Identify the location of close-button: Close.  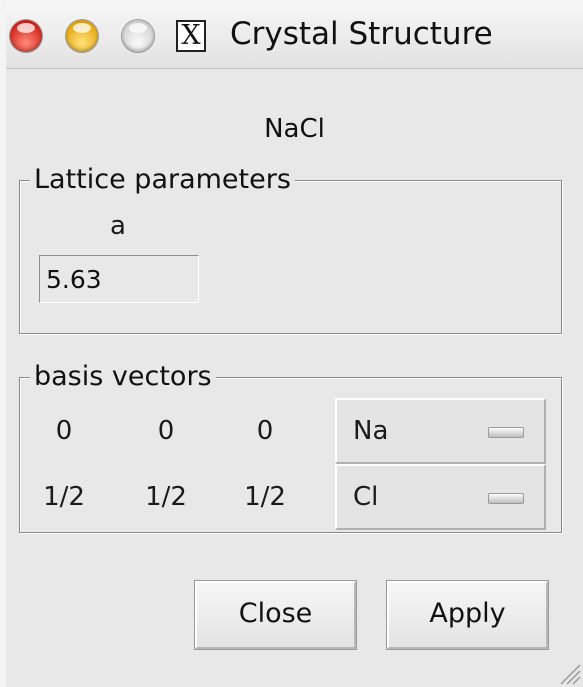
(275, 615).